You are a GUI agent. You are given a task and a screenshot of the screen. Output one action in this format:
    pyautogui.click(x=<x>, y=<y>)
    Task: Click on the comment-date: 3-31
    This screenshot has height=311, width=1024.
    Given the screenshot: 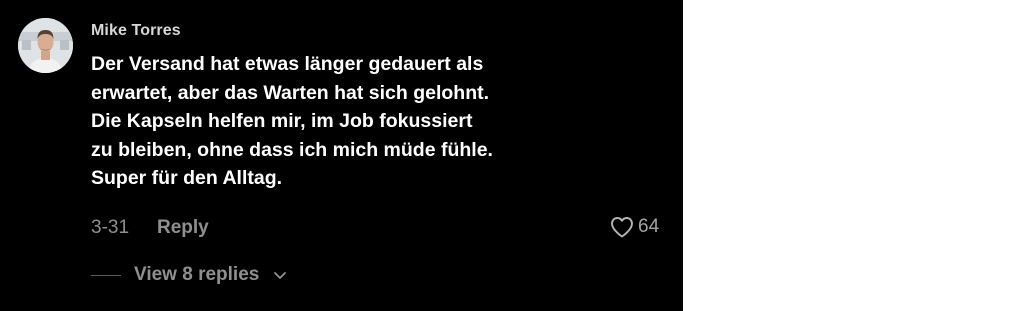 What is the action you would take?
    pyautogui.click(x=110, y=227)
    